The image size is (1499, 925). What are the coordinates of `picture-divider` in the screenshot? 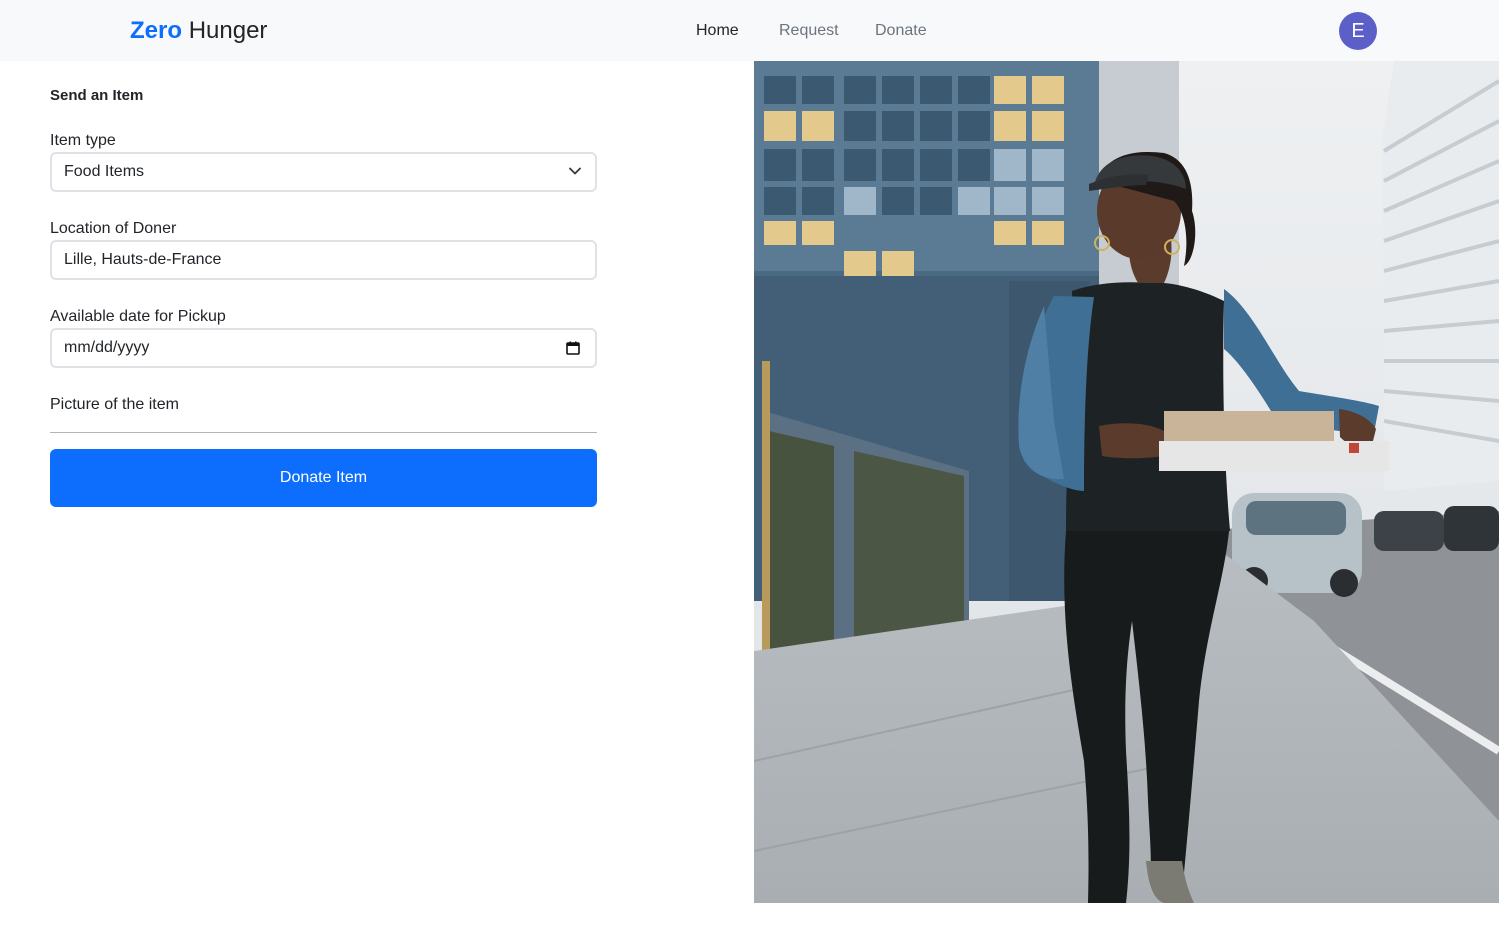 It's located at (323, 432).